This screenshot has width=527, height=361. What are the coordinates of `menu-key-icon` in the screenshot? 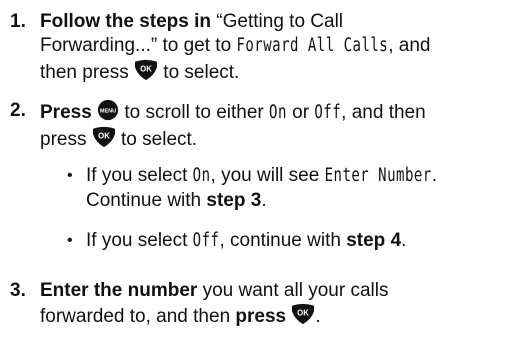 It's located at (108, 110).